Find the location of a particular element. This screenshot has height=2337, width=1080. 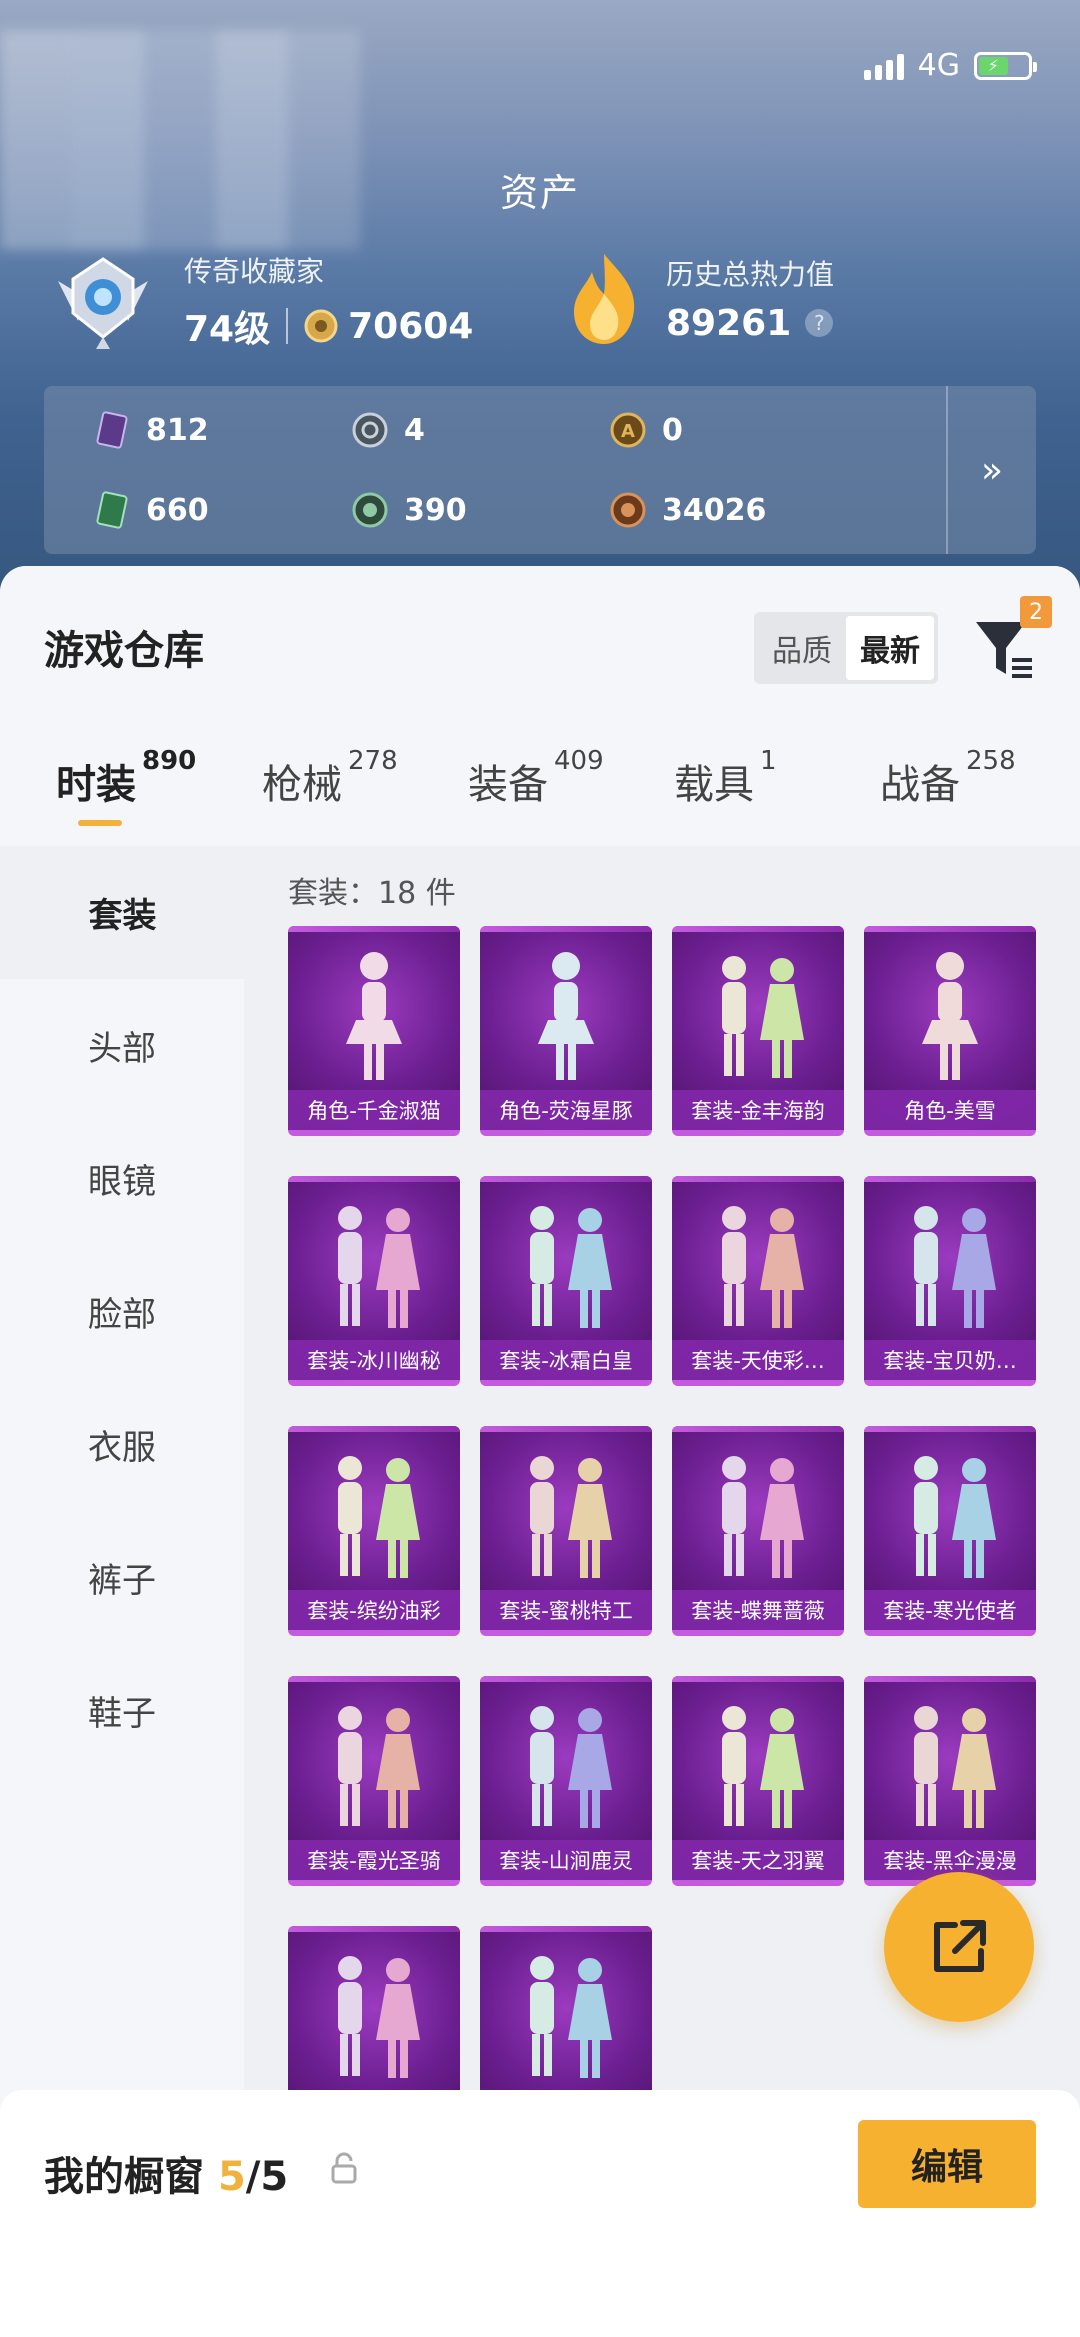

sidebar-item-glasses: 眼镜 is located at coordinates (122, 1178).